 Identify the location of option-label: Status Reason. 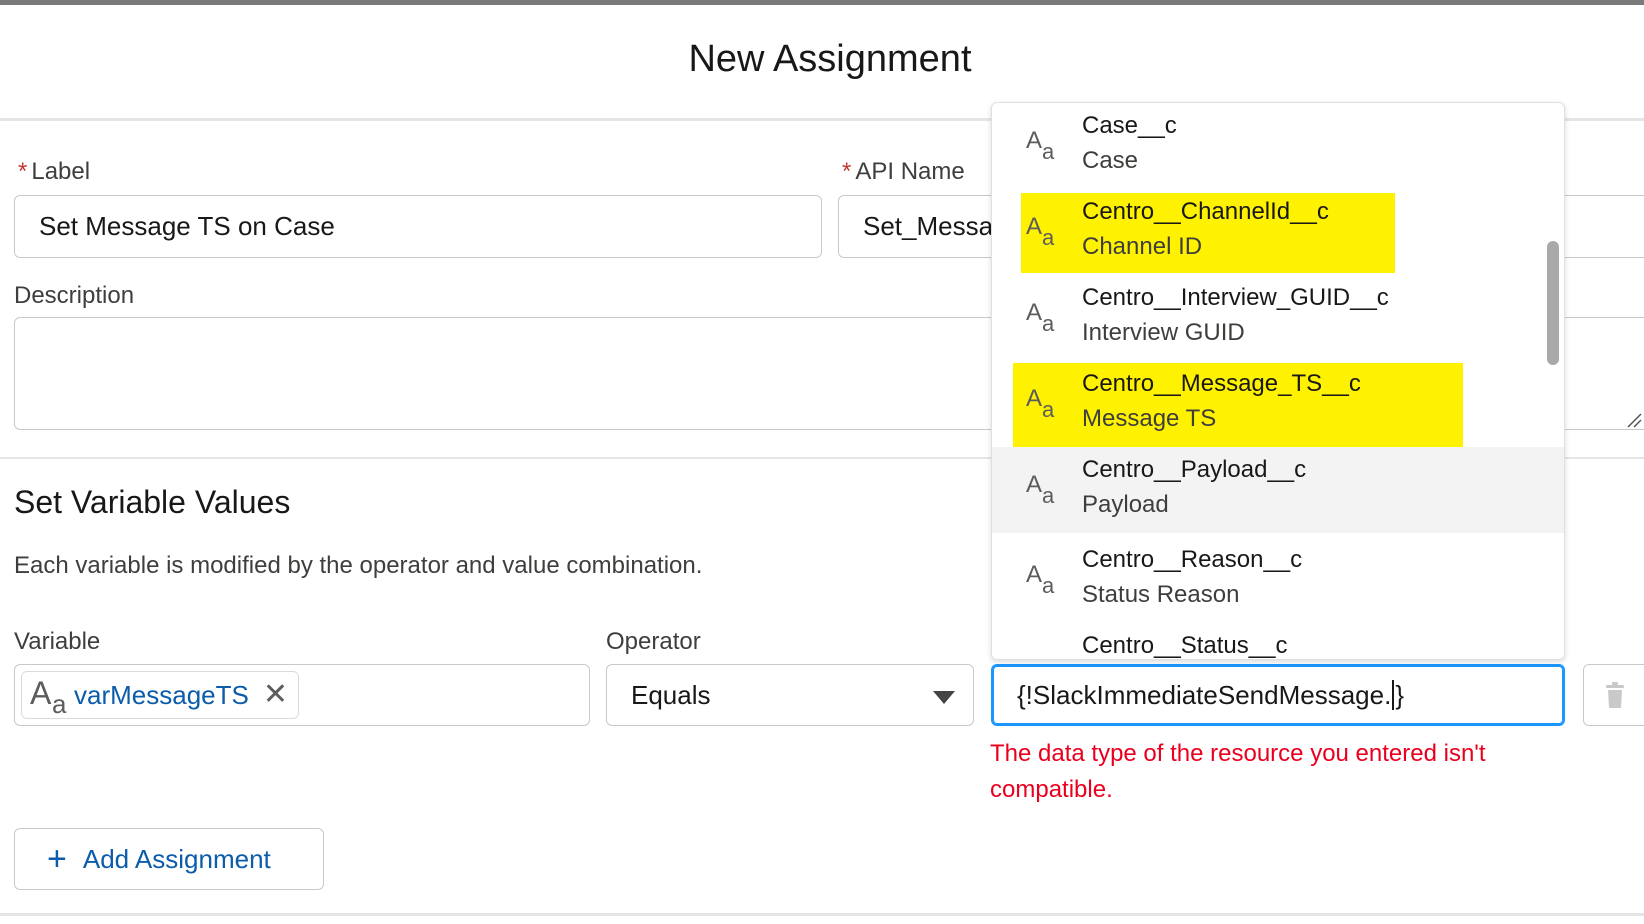
(1161, 594).